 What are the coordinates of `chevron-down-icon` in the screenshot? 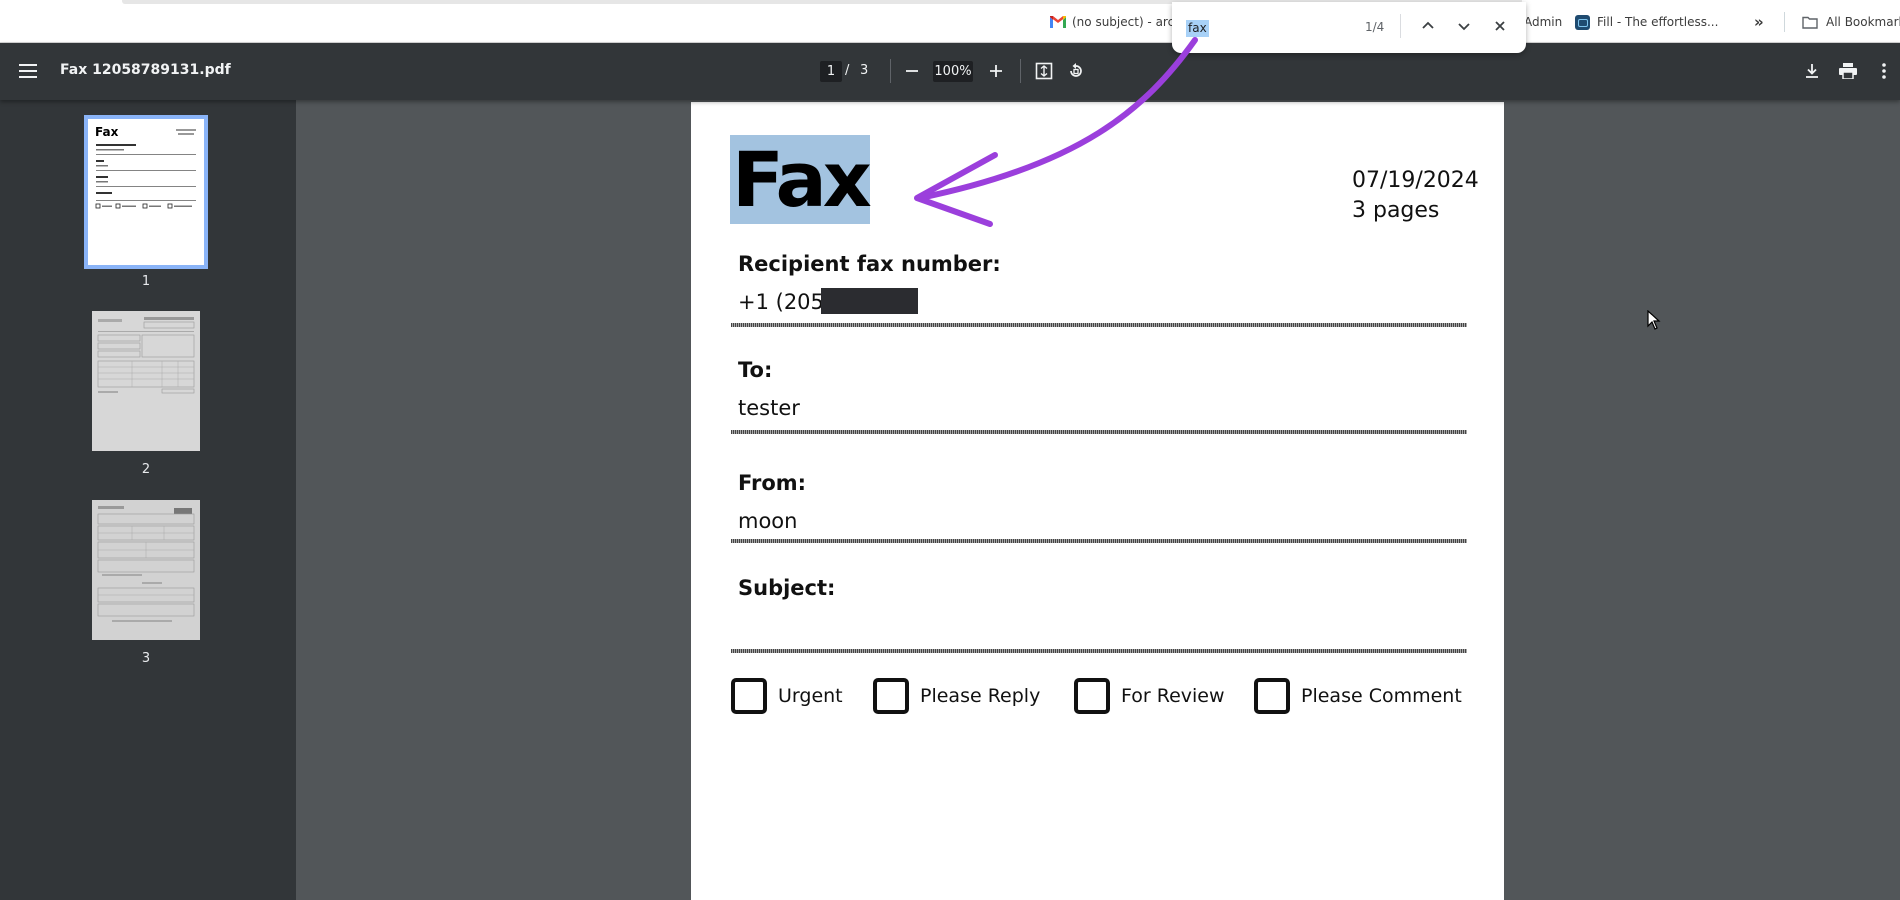 It's located at (1464, 27).